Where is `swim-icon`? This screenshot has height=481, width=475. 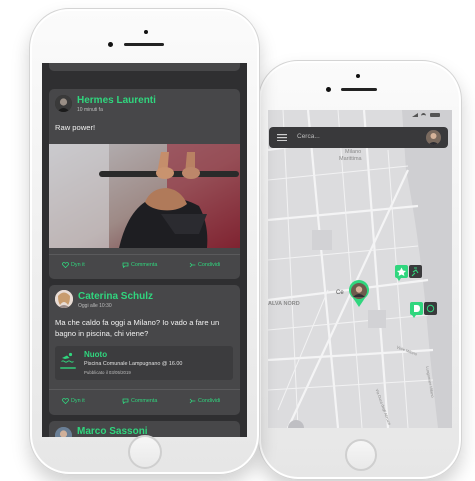
swim-icon is located at coordinates (67, 357).